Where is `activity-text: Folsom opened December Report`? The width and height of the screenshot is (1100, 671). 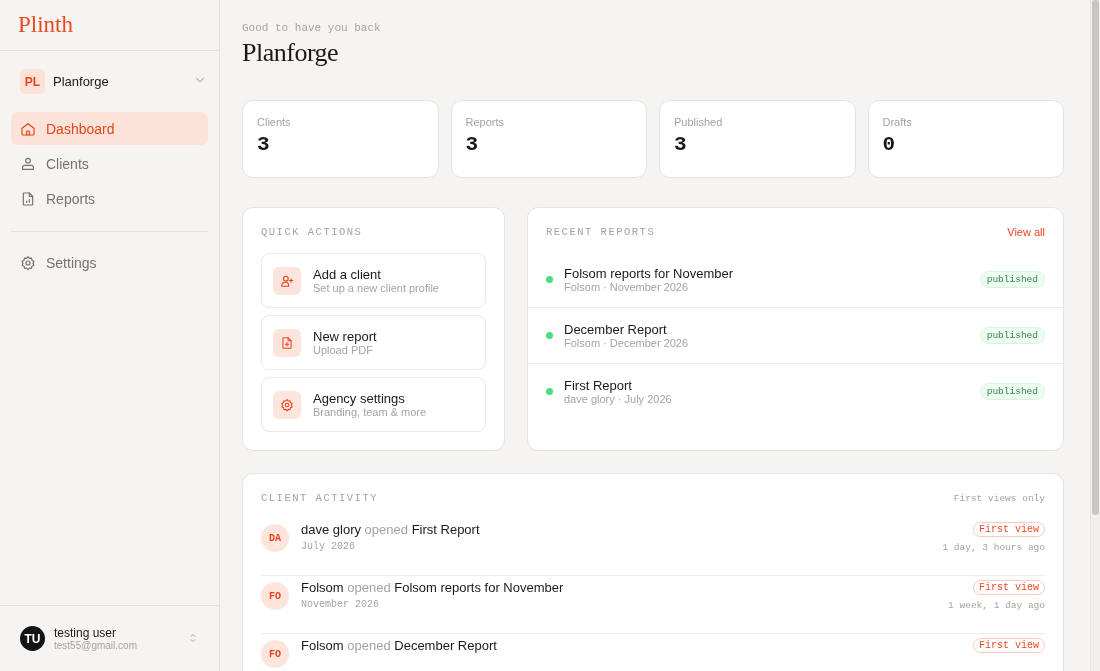
activity-text: Folsom opened December Report is located at coordinates (399, 645).